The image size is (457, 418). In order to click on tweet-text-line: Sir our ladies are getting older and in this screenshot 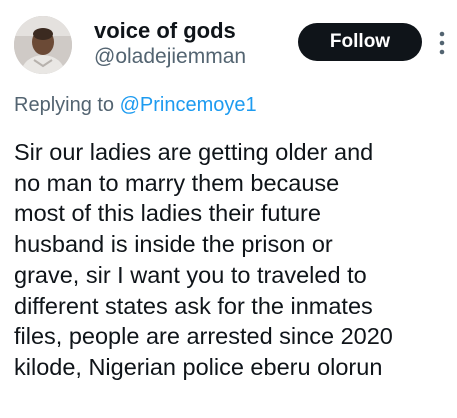, I will do `click(194, 152)`.